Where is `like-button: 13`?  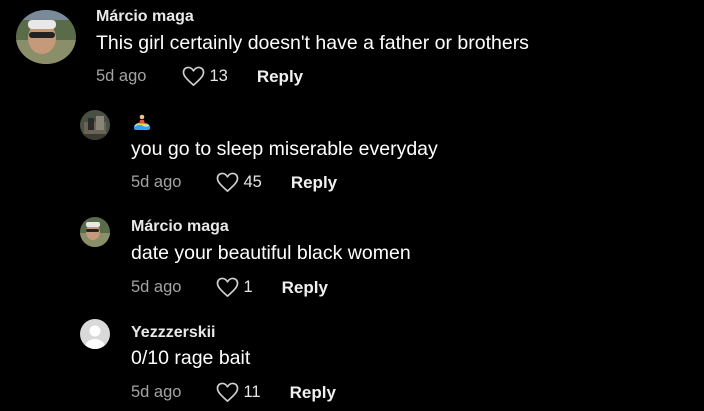 like-button: 13 is located at coordinates (205, 76).